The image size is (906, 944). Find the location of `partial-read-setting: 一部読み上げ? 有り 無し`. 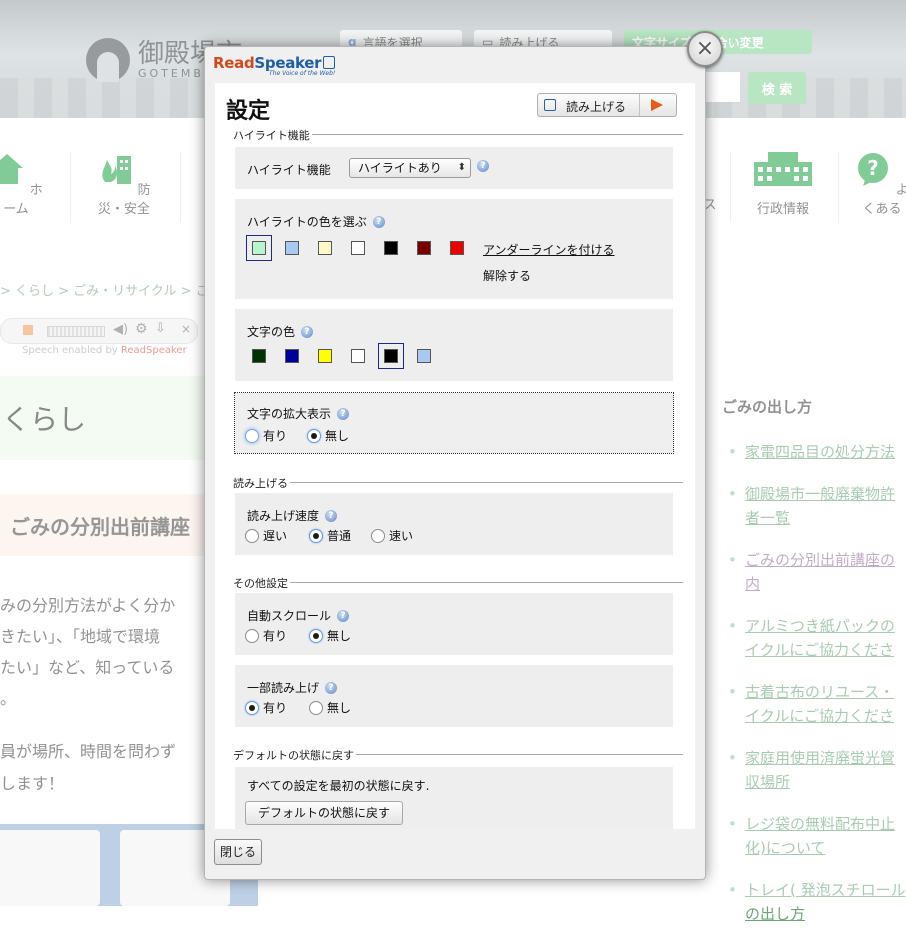

partial-read-setting: 一部読み上げ? 有り 無し is located at coordinates (454, 696).